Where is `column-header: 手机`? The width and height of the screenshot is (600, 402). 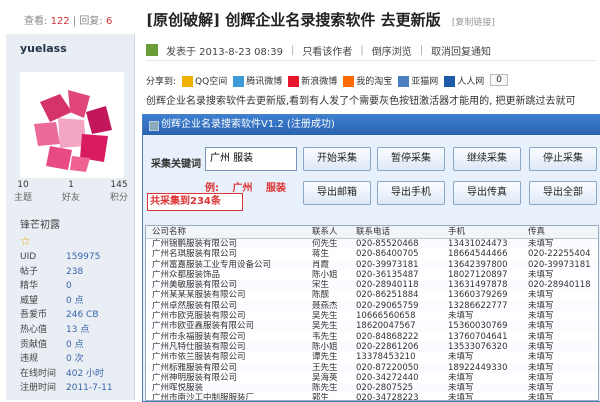 column-header: 手机 is located at coordinates (488, 232).